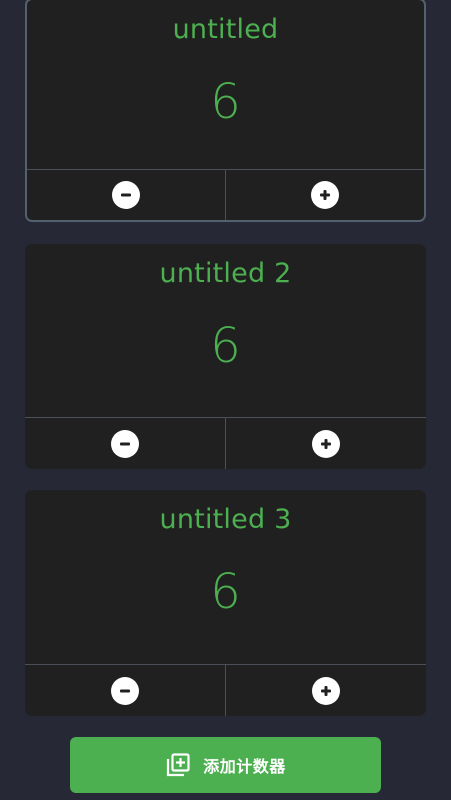  Describe the element at coordinates (225, 273) in the screenshot. I see `counter-title: untitled 2` at that location.